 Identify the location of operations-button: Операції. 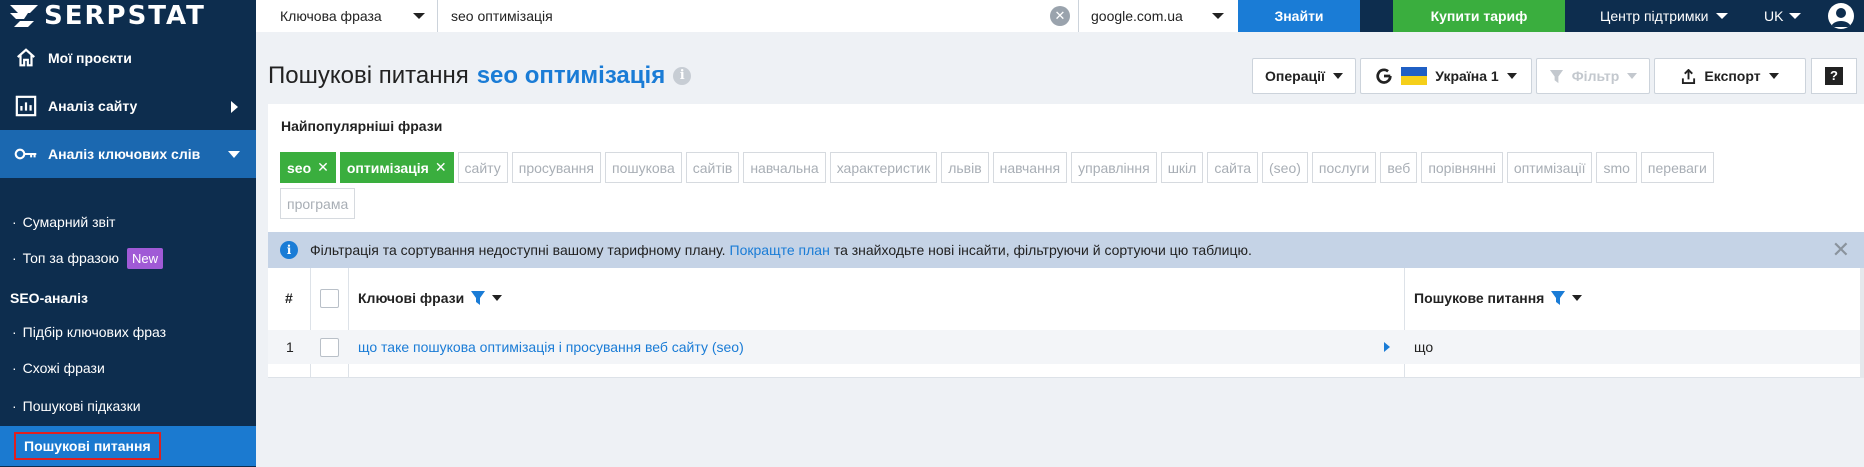
(1304, 76).